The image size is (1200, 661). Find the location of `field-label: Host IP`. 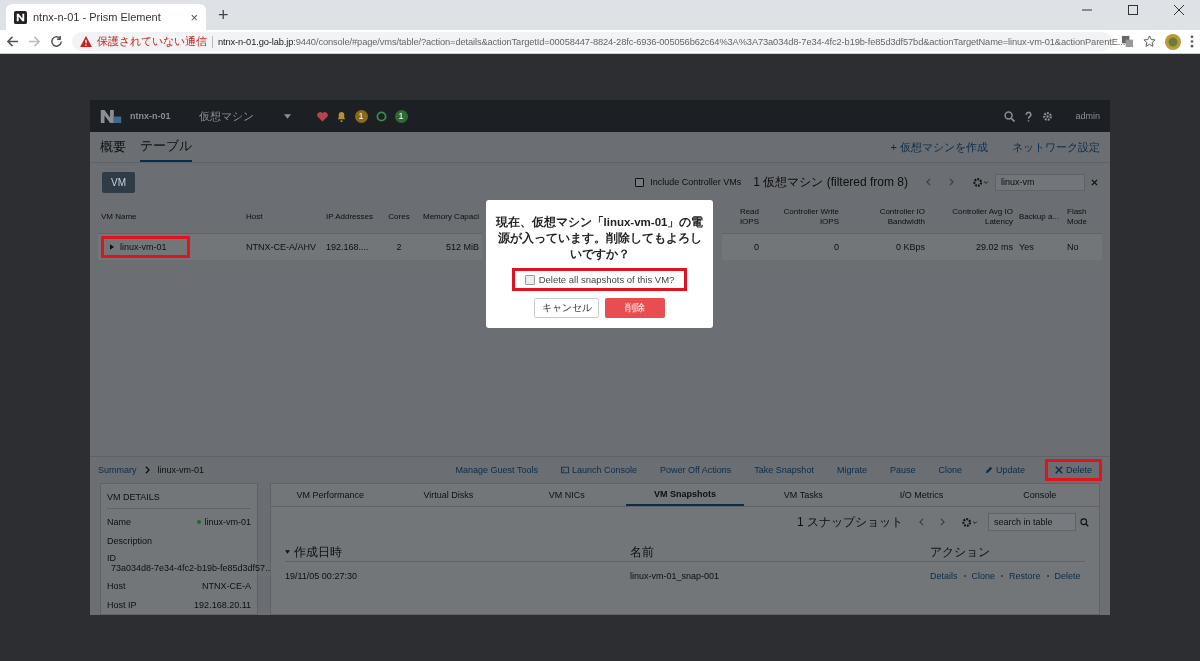

field-label: Host IP is located at coordinates (122, 604).